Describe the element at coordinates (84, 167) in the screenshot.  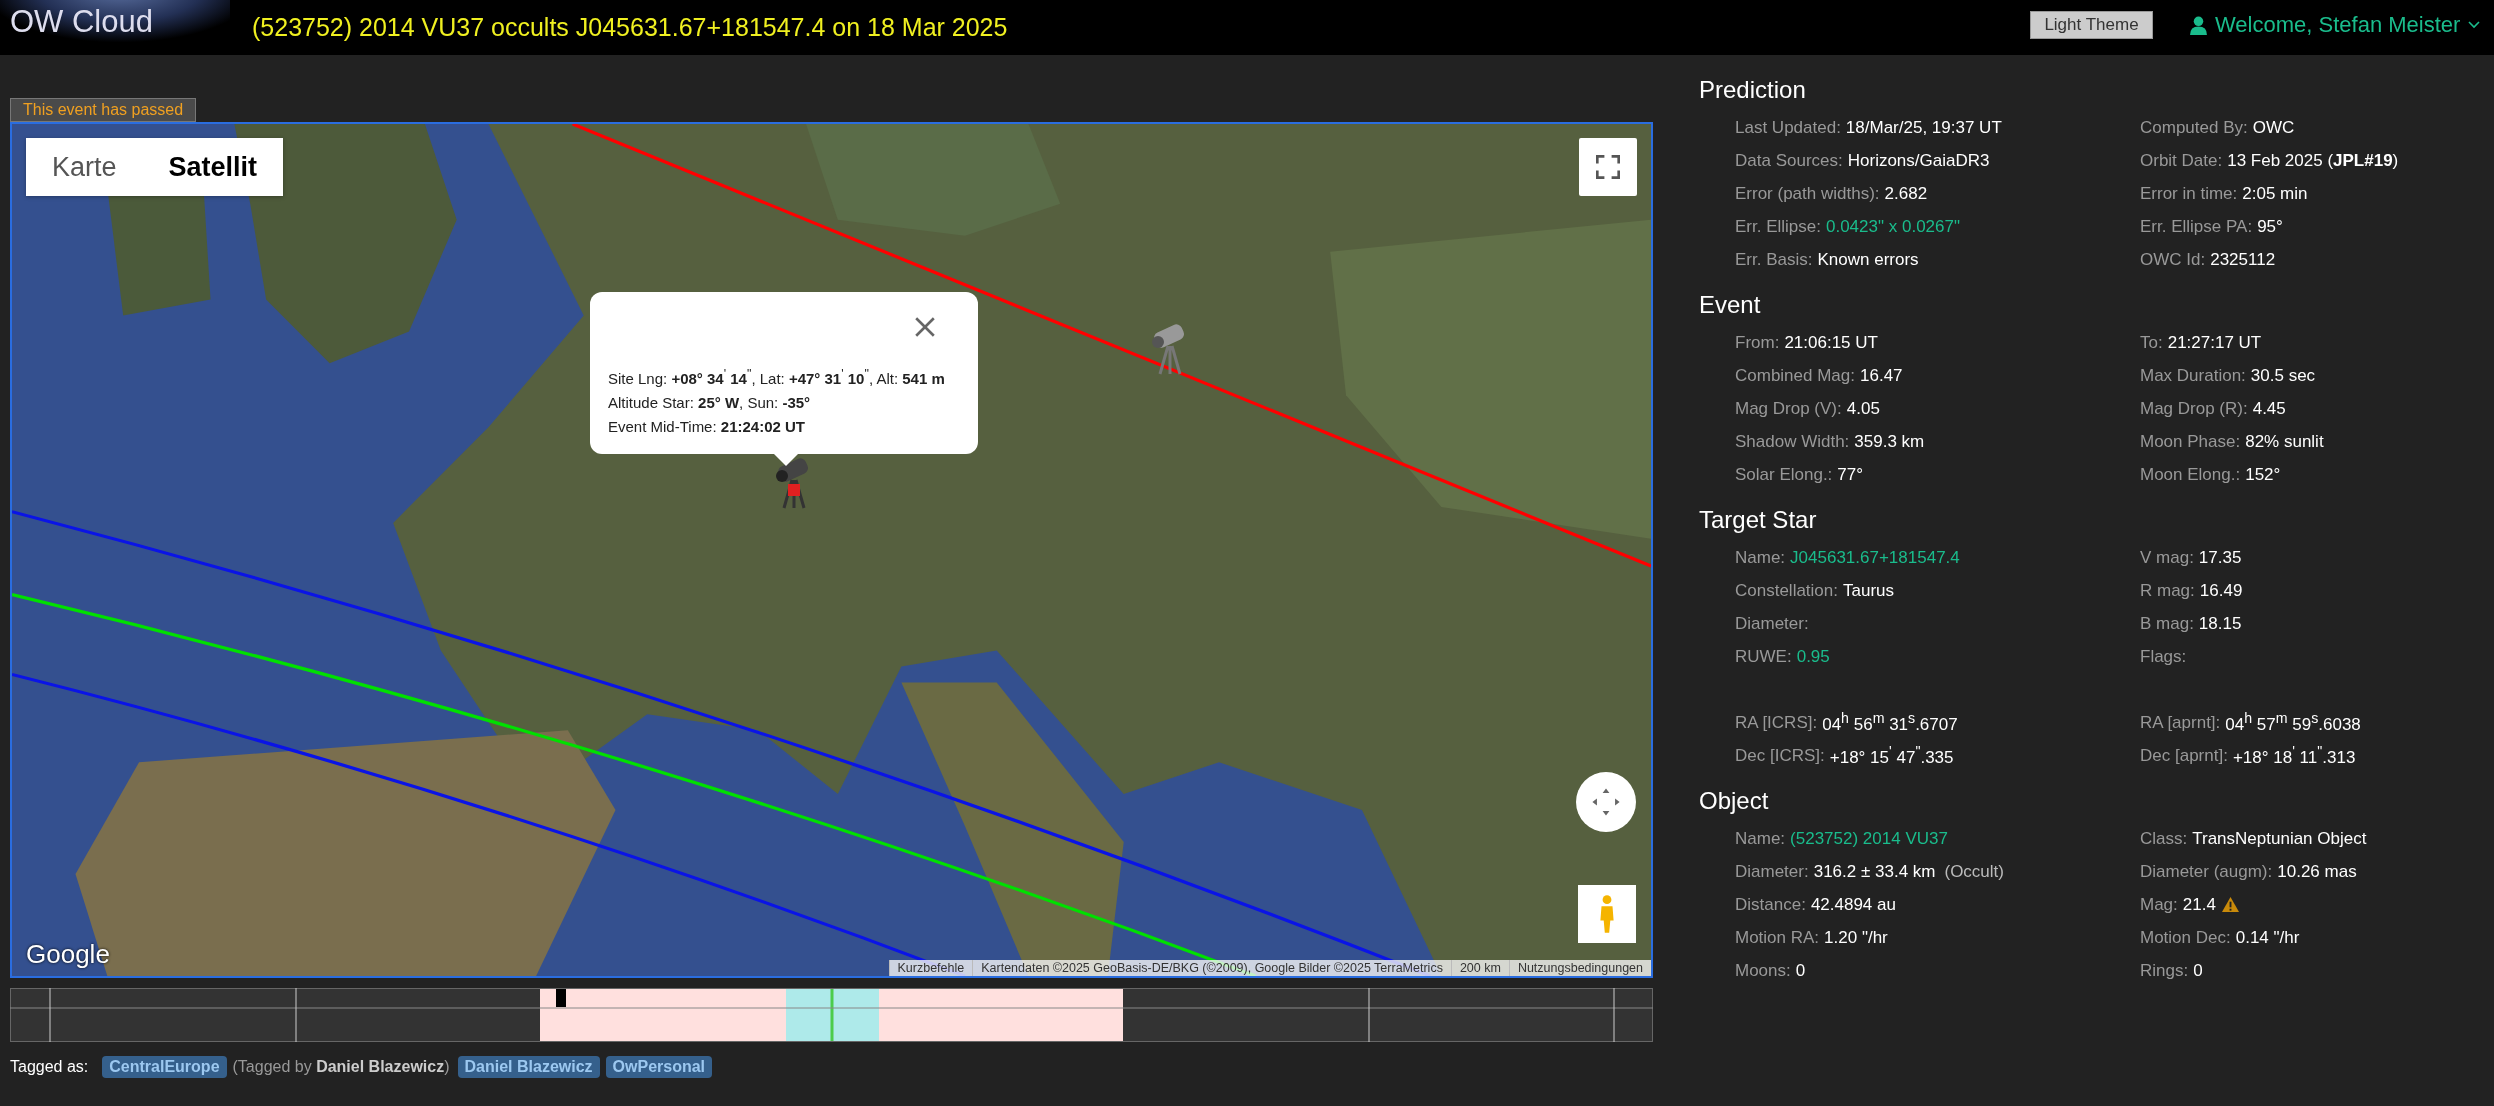
I see `map-type-tab: Karte` at that location.